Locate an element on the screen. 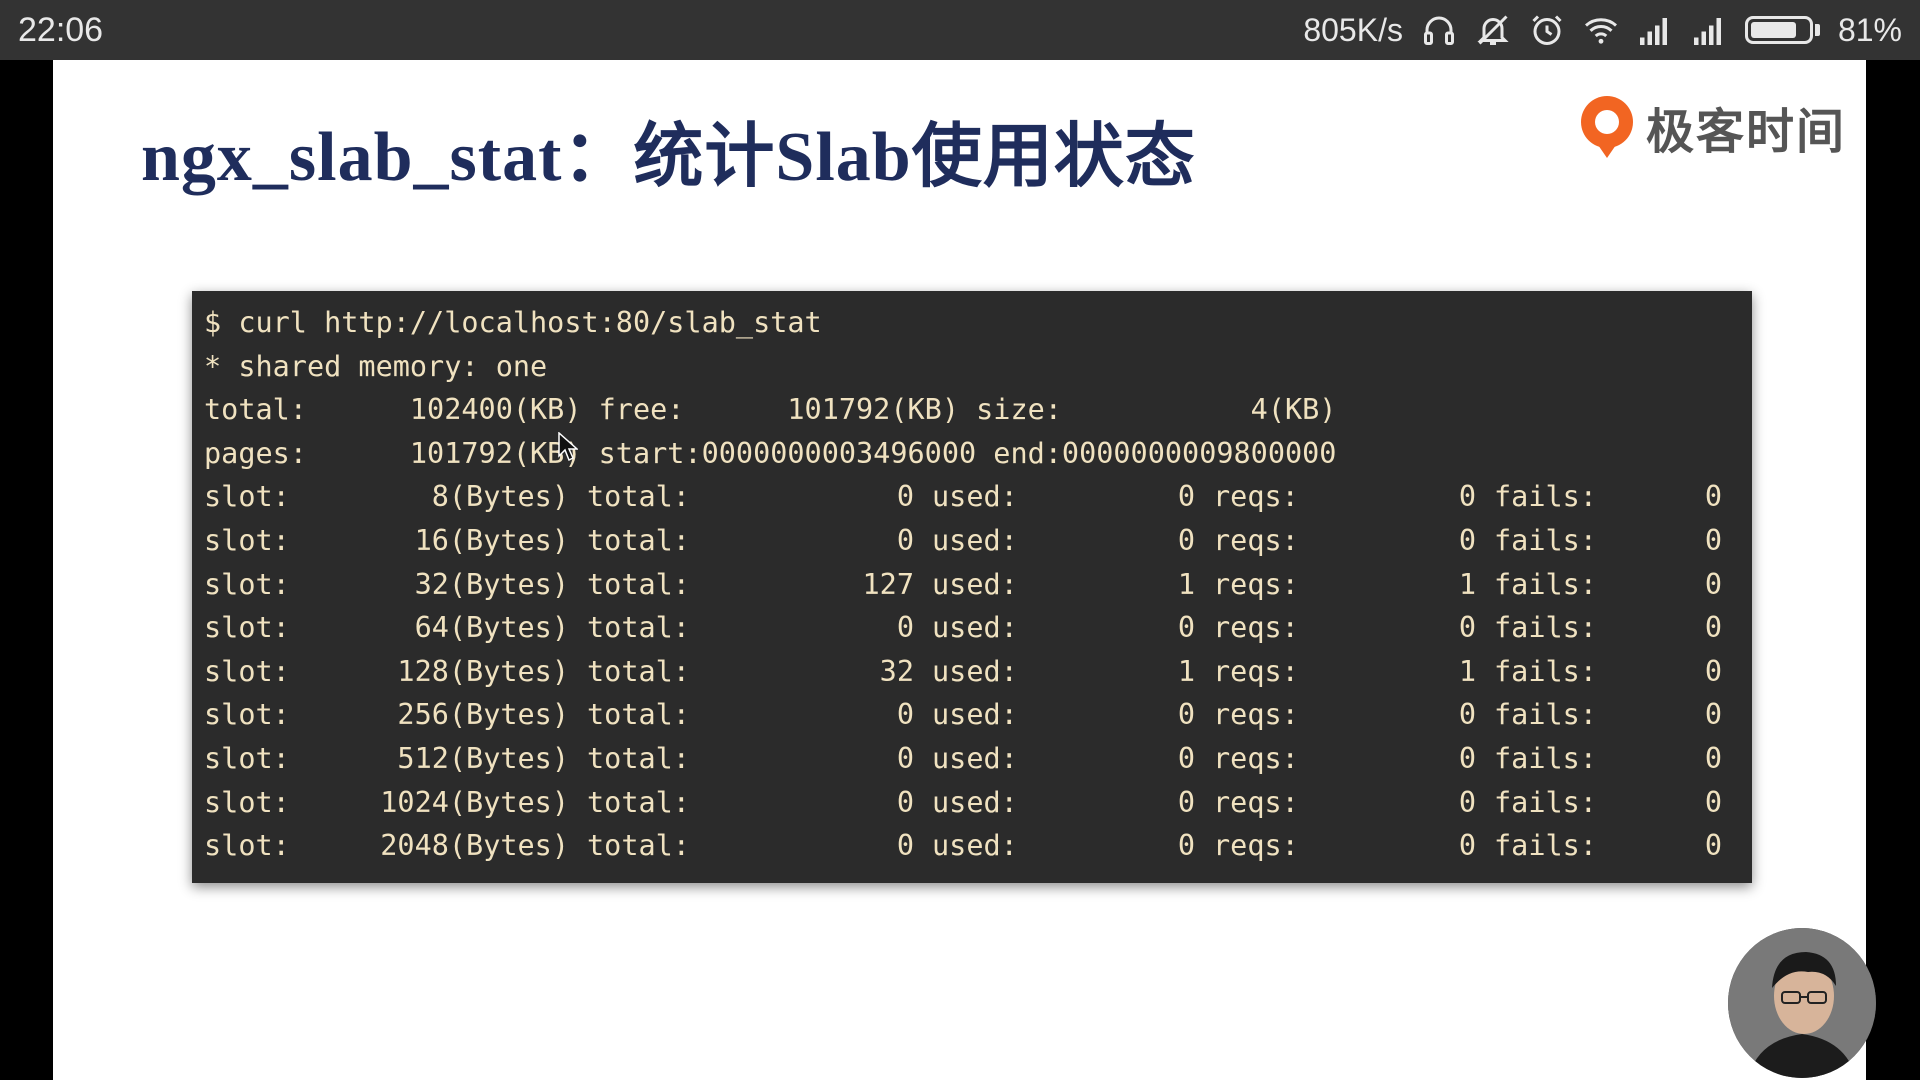 This screenshot has width=1920, height=1080. headset-icon is located at coordinates (1439, 30).